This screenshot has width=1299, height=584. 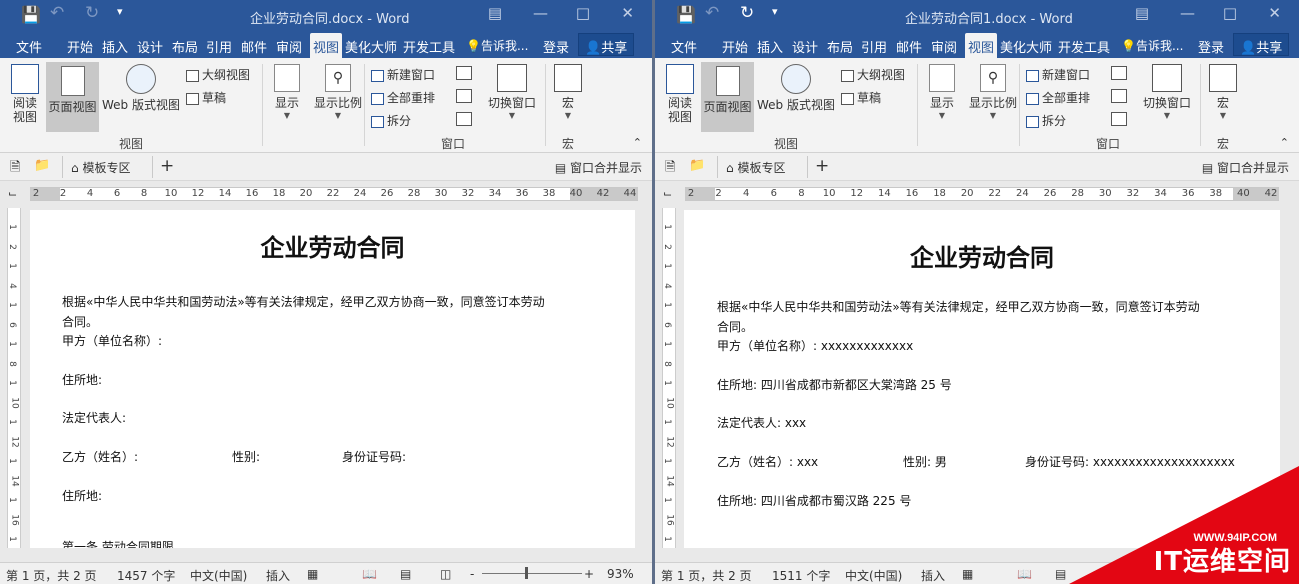 I want to click on collapse-ribbon-icon: ⌃, so click(x=637, y=142).